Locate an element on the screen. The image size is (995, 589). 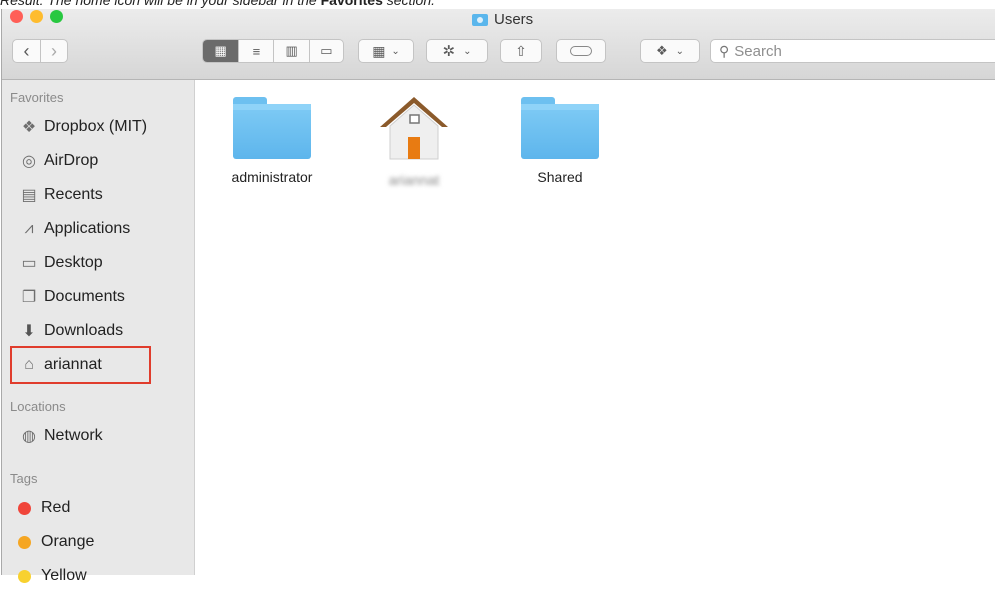
applications-icon: ⩘ is located at coordinates (29, 228).